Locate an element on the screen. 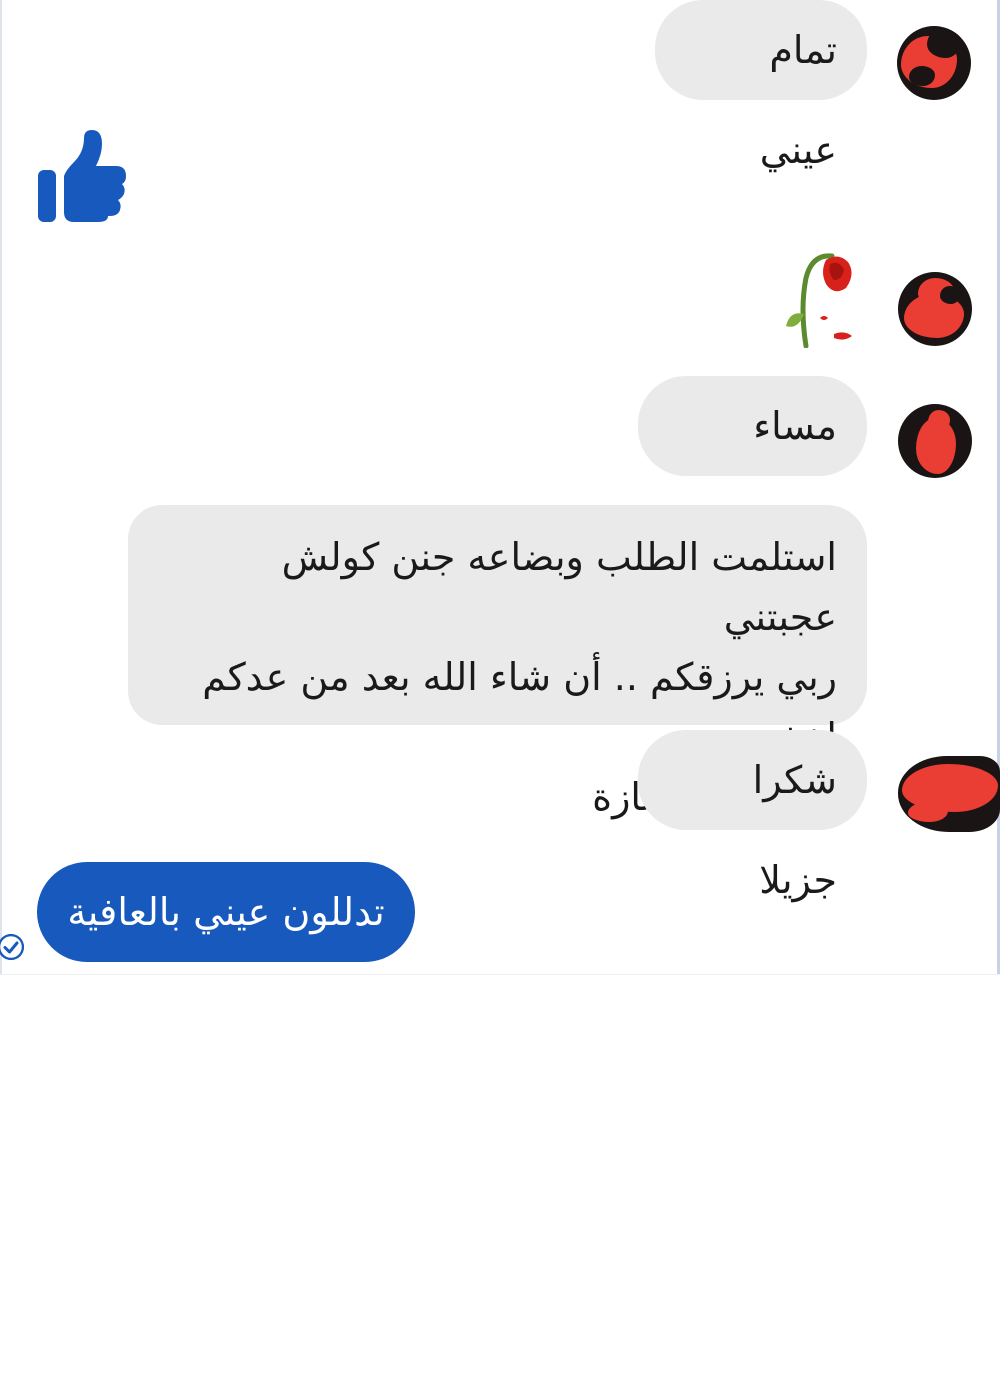 This screenshot has width=1000, height=1400. chat-left-border is located at coordinates (1, 487).